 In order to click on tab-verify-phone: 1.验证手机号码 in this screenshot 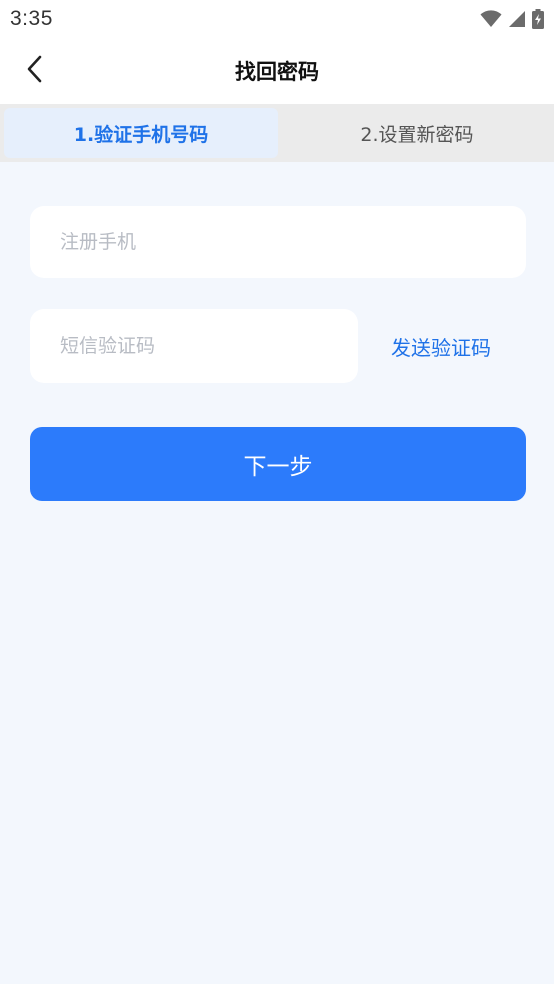, I will do `click(141, 133)`.